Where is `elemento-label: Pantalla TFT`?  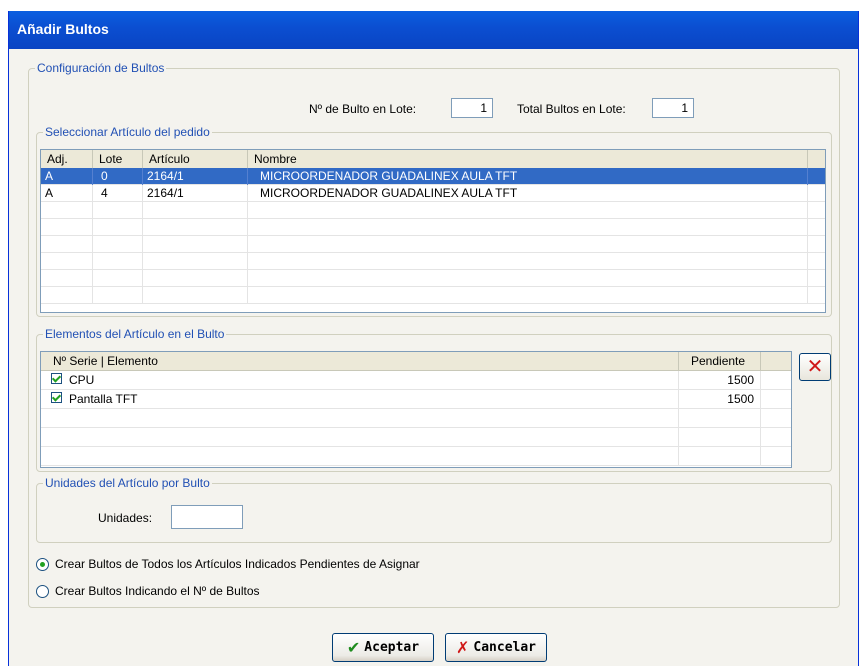 elemento-label: Pantalla TFT is located at coordinates (103, 399).